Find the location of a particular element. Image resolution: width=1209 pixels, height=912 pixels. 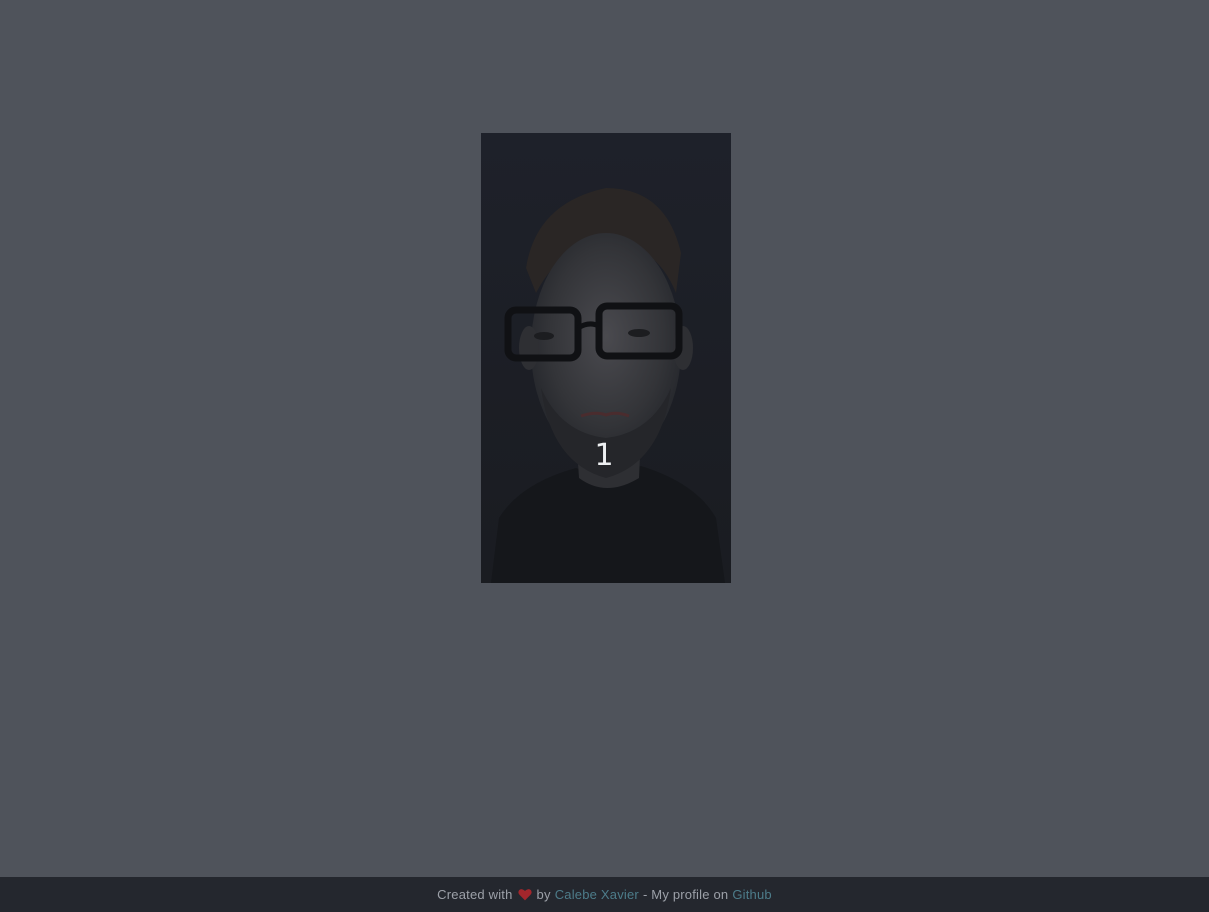

footer-separator: - My profile on is located at coordinates (685, 894).